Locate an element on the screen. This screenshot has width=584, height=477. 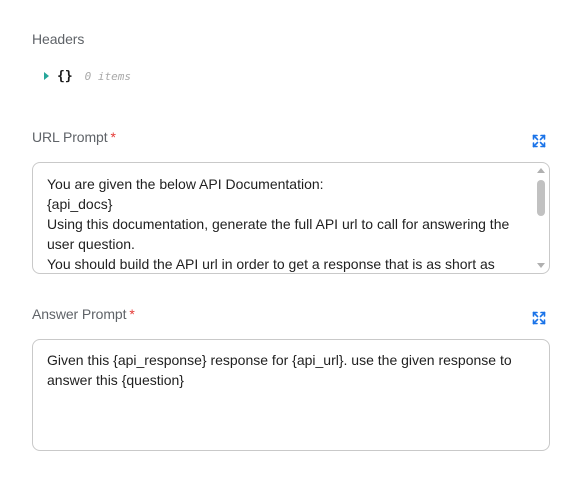
url-prompt-label: URL Prompt * is located at coordinates (74, 137).